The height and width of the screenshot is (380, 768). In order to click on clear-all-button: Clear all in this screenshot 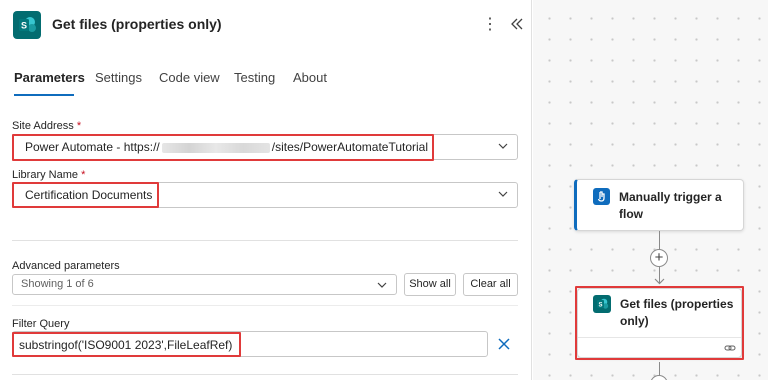, I will do `click(490, 284)`.